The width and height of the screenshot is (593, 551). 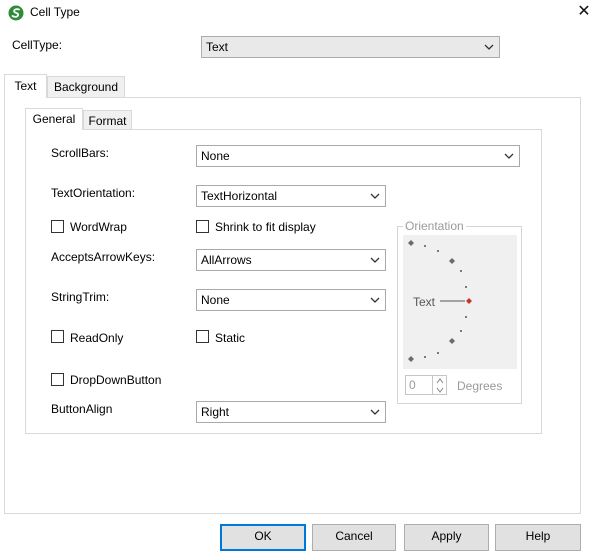 What do you see at coordinates (239, 196) in the screenshot?
I see `textorientation-value: TextHorizontal` at bounding box center [239, 196].